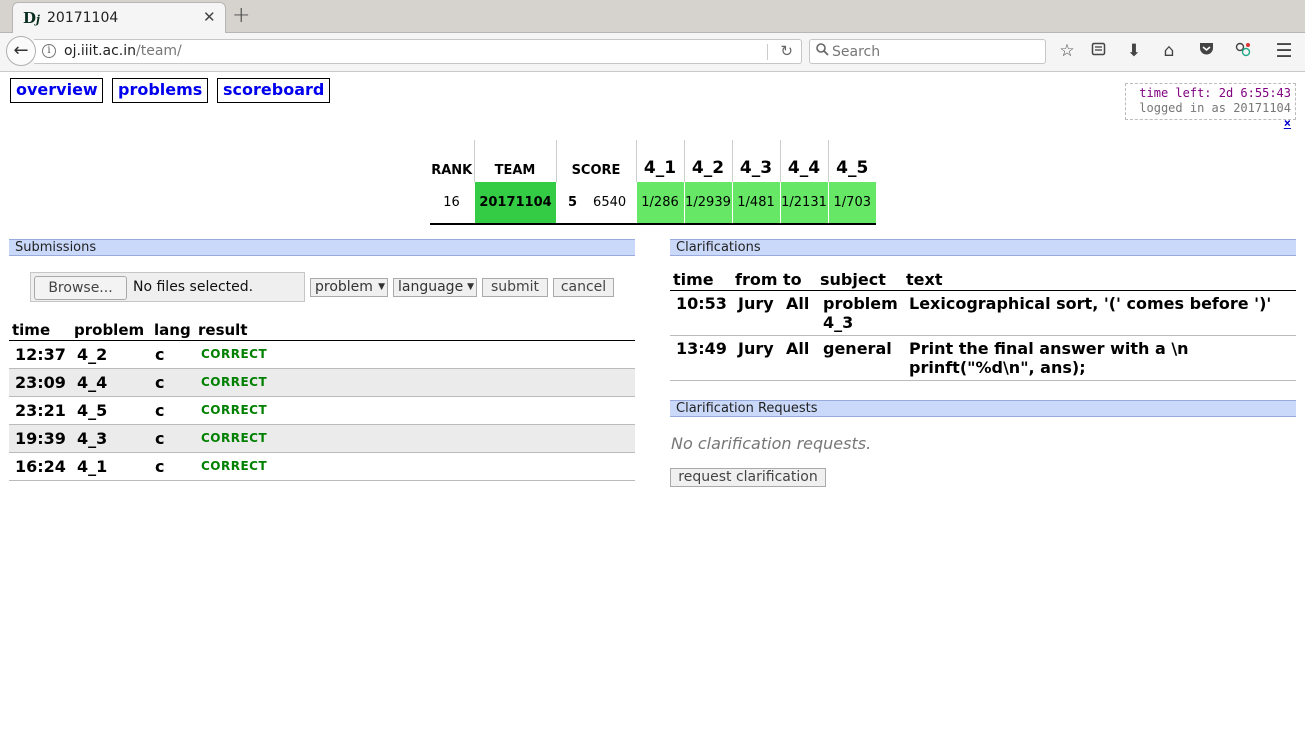 The image size is (1305, 744). What do you see at coordinates (514, 161) in the screenshot?
I see `team-header: TEAM` at bounding box center [514, 161].